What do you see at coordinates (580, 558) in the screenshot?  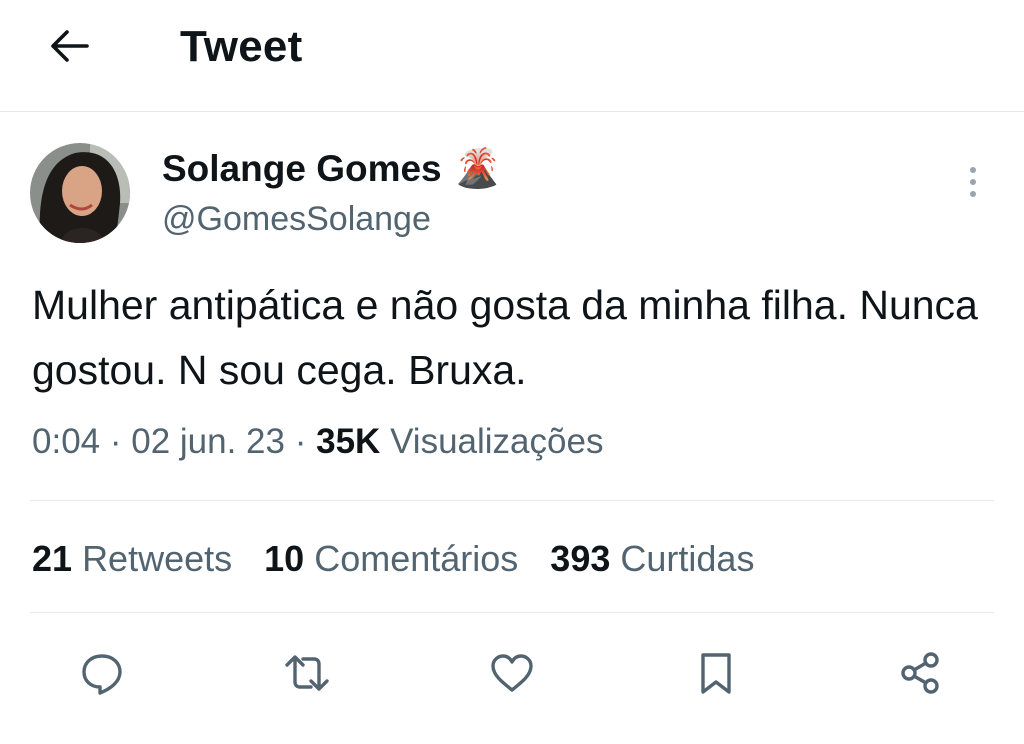 I see `likes-count: 393` at bounding box center [580, 558].